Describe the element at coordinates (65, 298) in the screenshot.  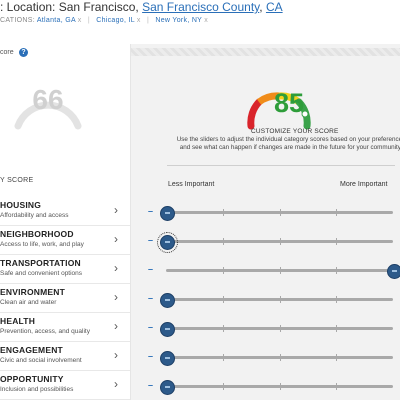
I see `category-item-environment: ENVIRONMENT Clean air and water ›` at that location.